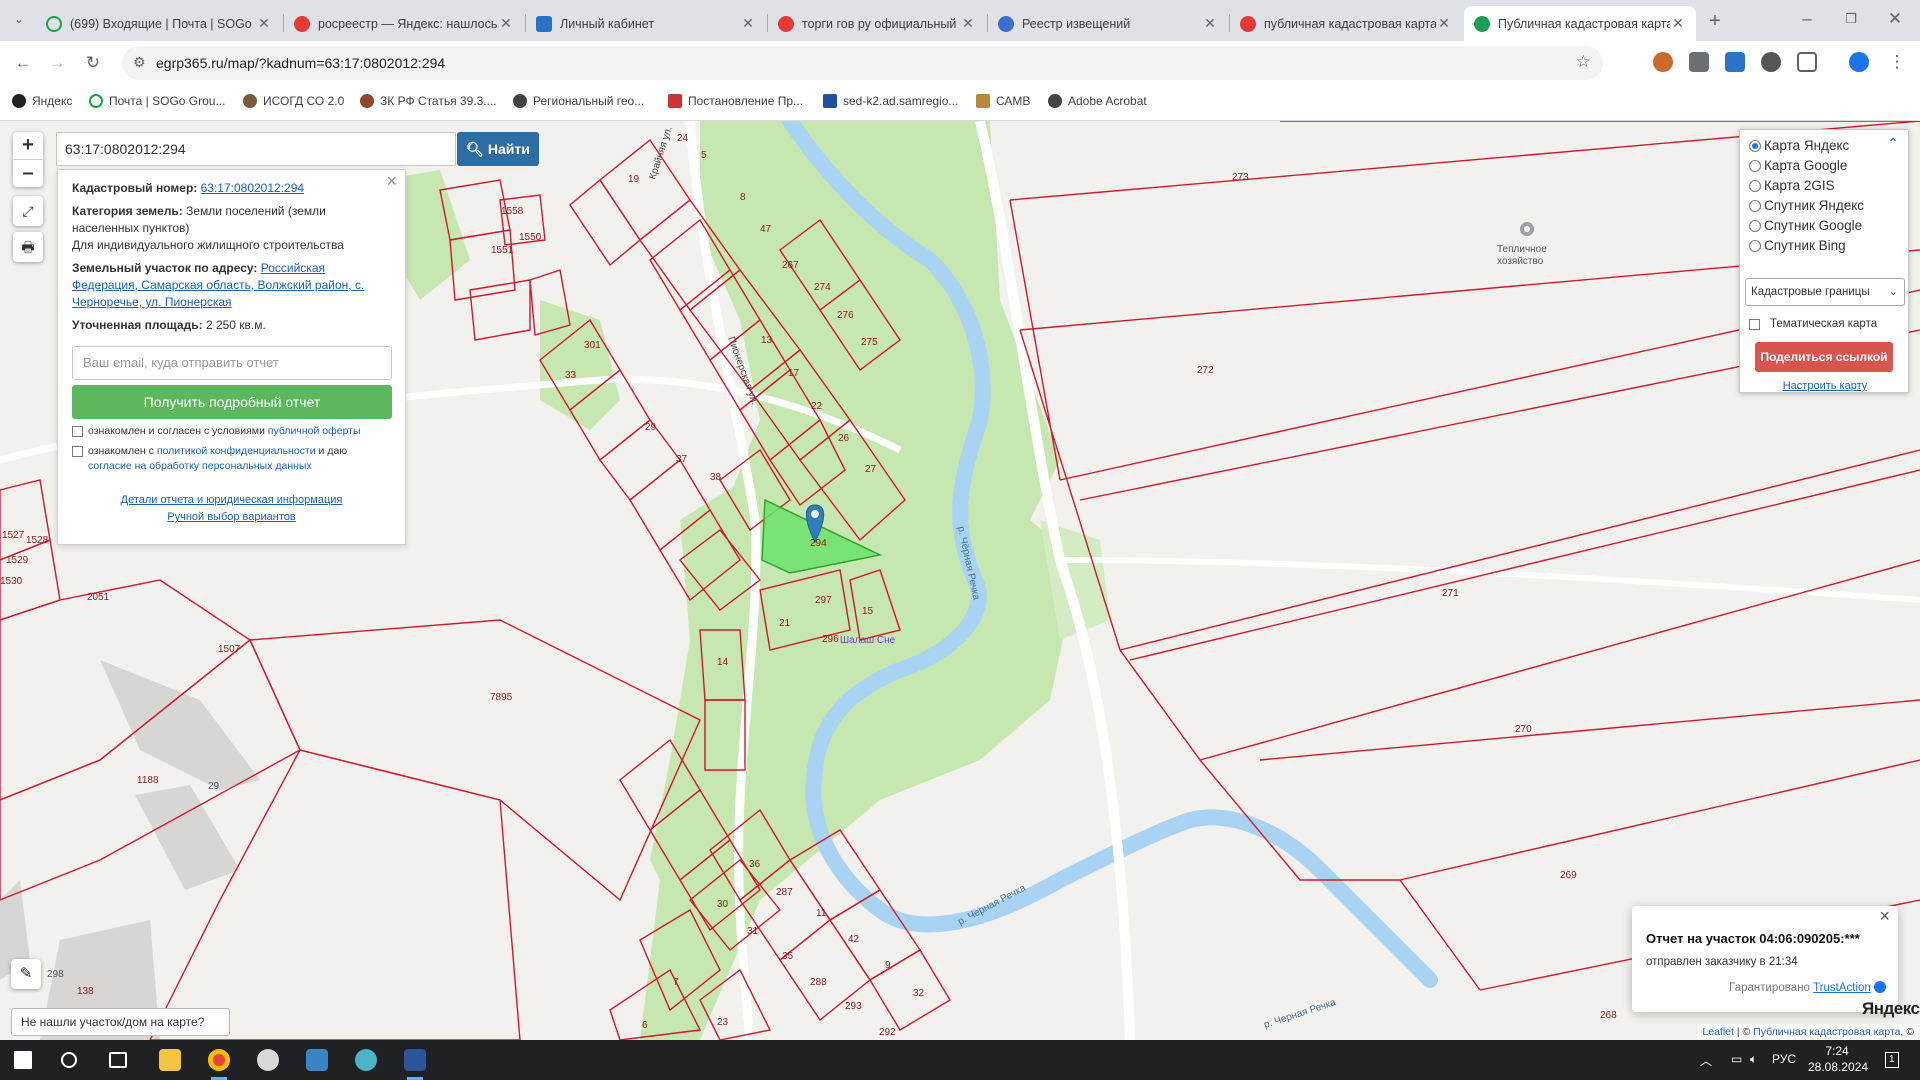 Image resolution: width=1920 pixels, height=1080 pixels. Describe the element at coordinates (1891, 1009) in the screenshot. I see `yandex-logo: Яндекс` at that location.